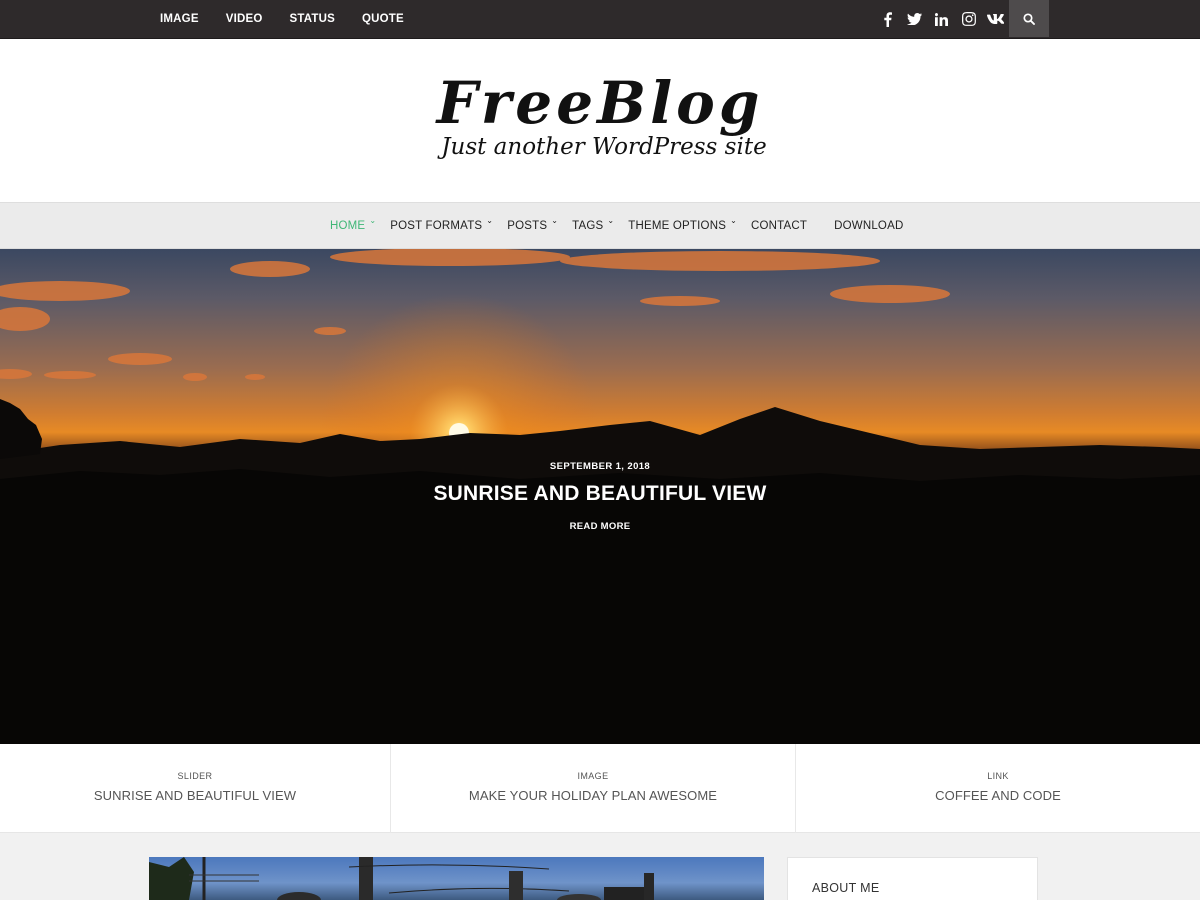 The height and width of the screenshot is (900, 1200). I want to click on widget-title: ABOUT ME, so click(846, 888).